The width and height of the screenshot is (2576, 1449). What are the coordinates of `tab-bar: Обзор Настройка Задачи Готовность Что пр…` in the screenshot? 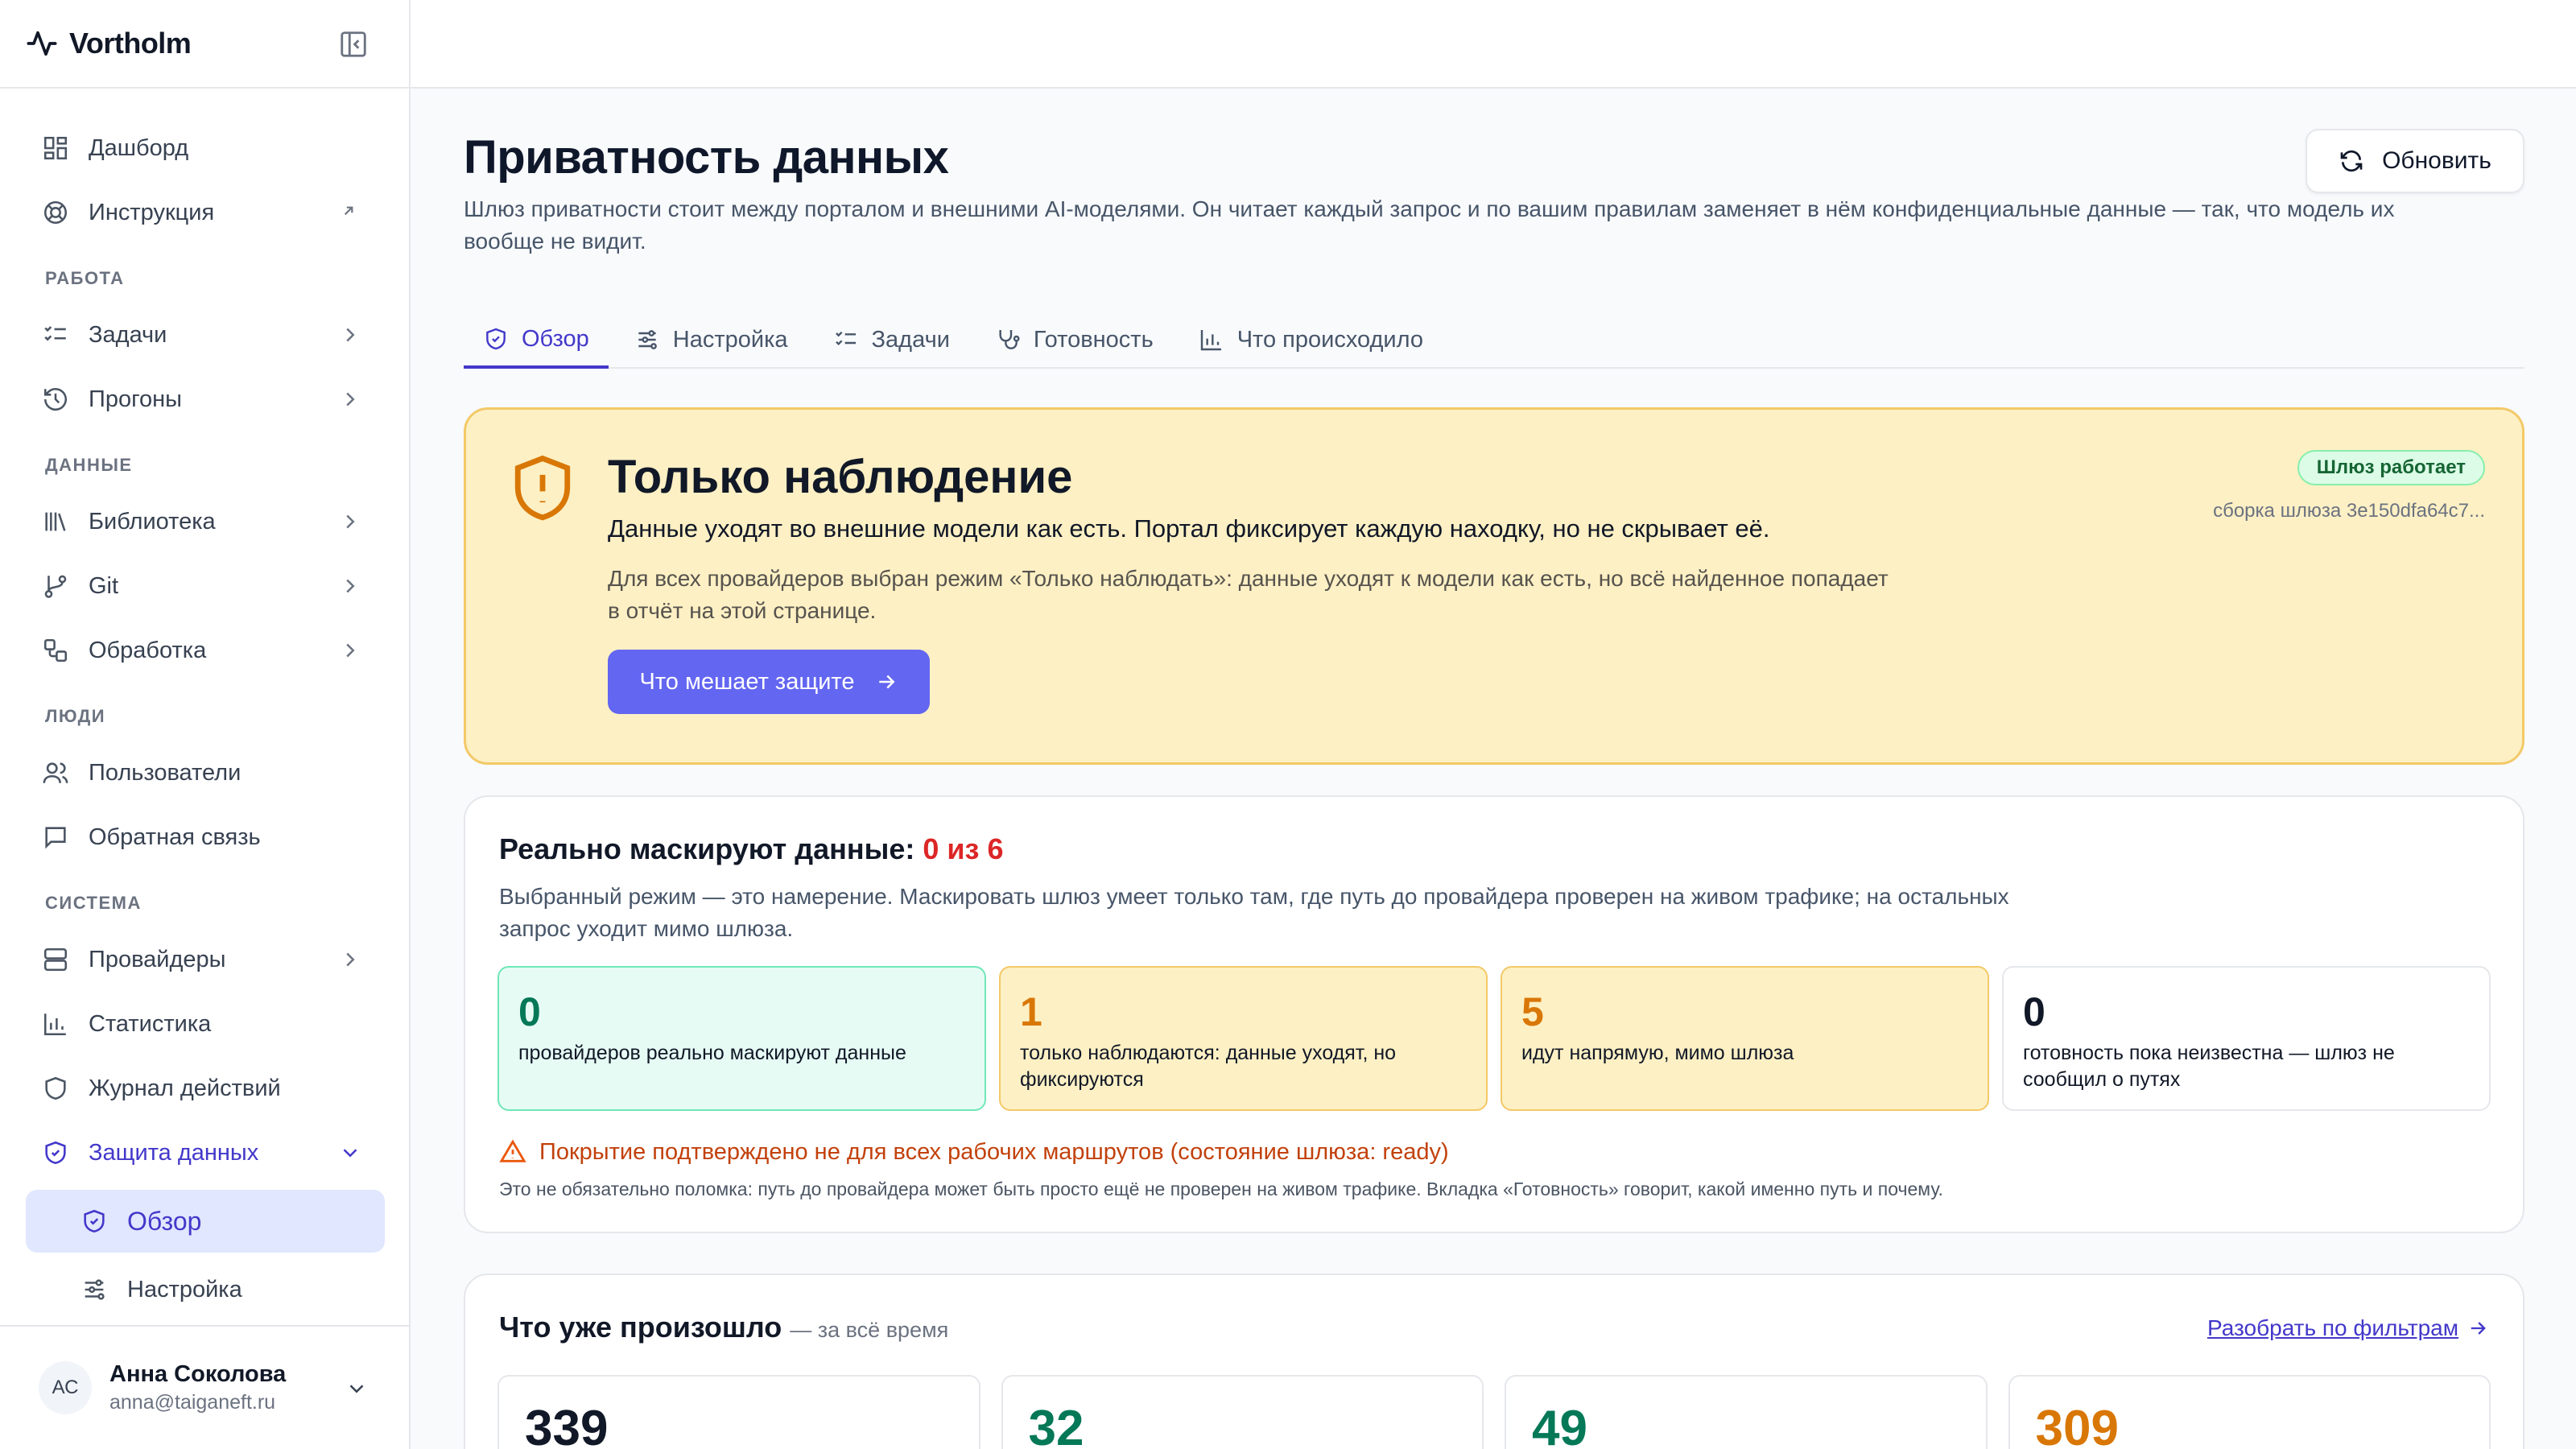 It's located at (1494, 340).